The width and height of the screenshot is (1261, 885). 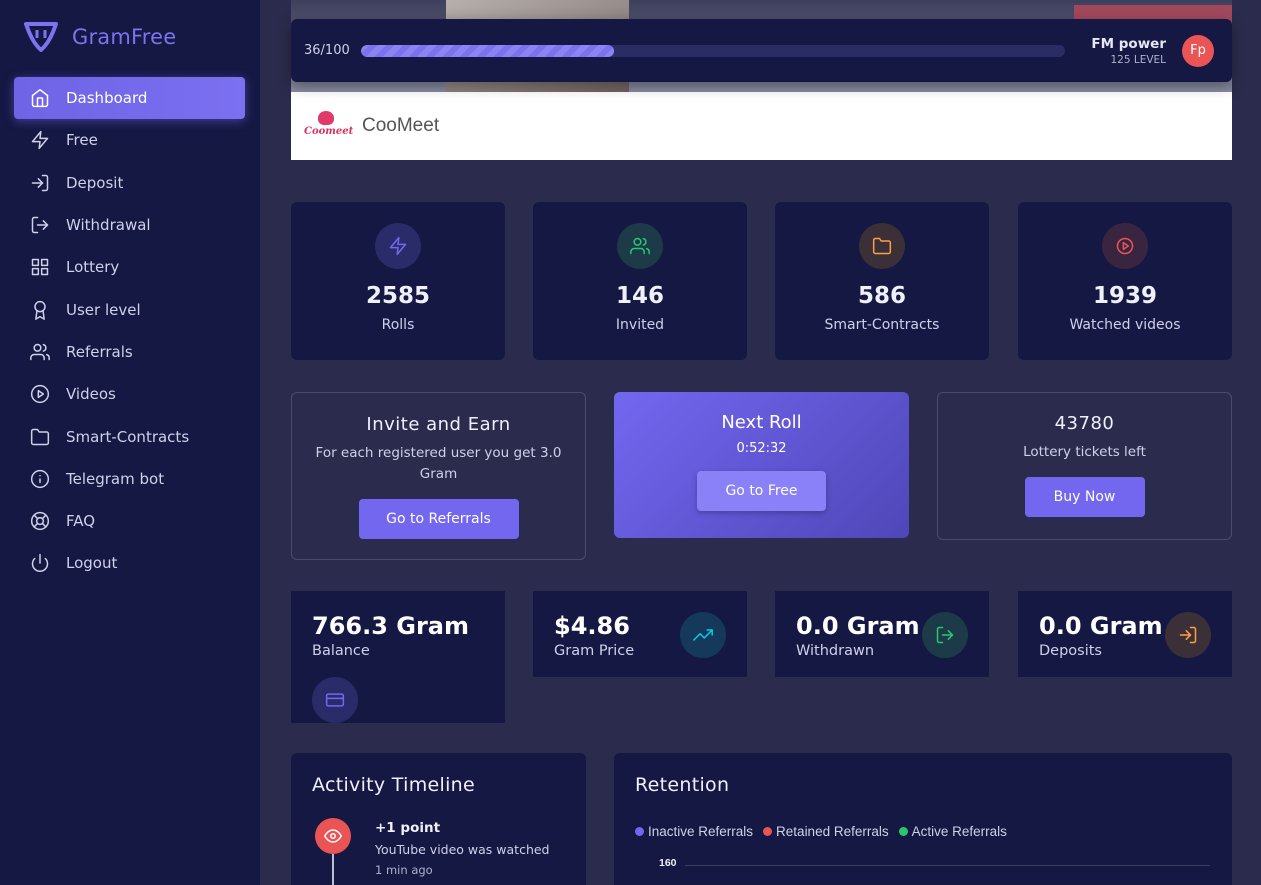 I want to click on sidebar-item-label: FAQ, so click(x=81, y=521).